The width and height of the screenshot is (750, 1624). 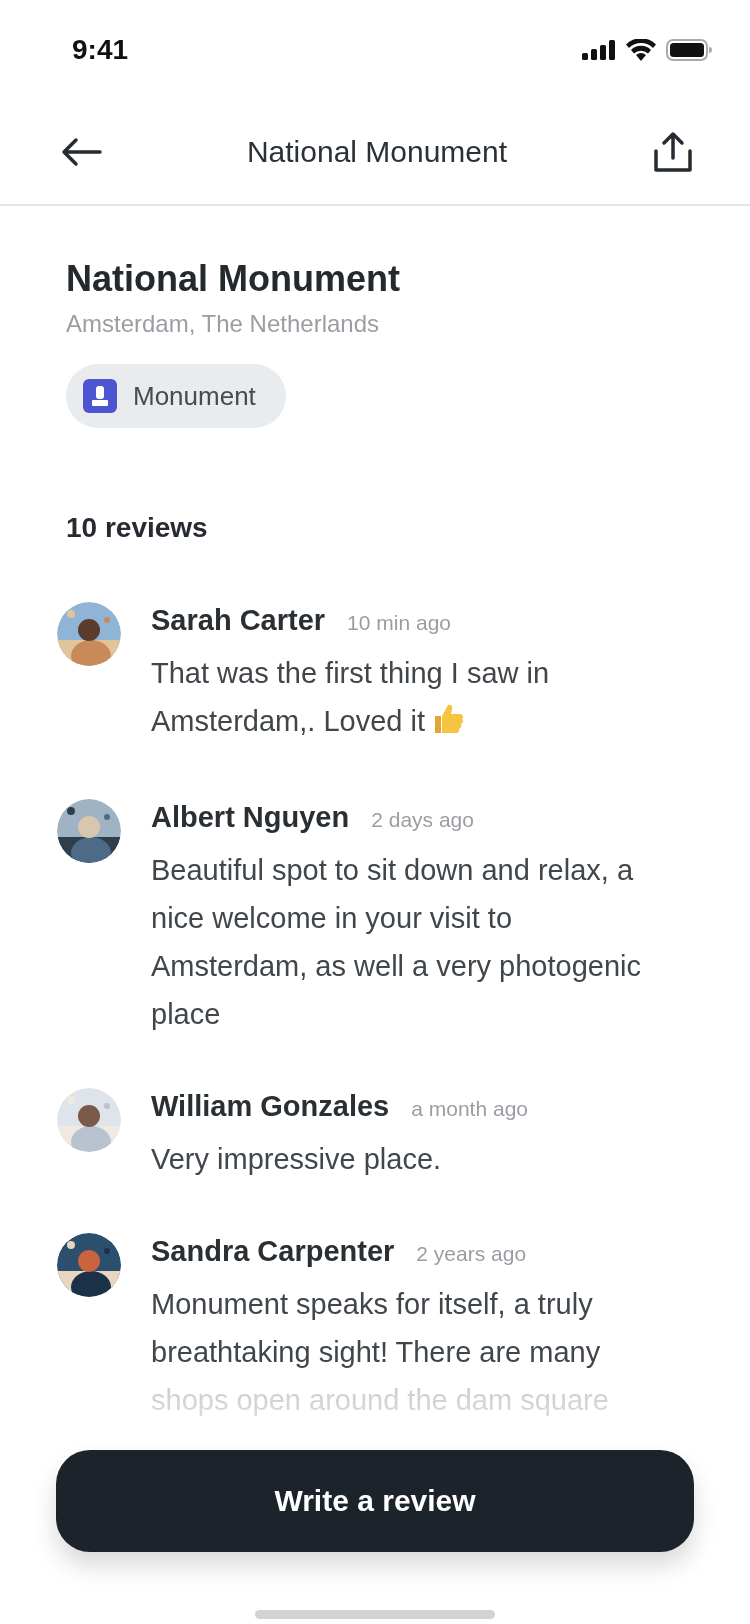 I want to click on wifi-icon, so click(x=641, y=50).